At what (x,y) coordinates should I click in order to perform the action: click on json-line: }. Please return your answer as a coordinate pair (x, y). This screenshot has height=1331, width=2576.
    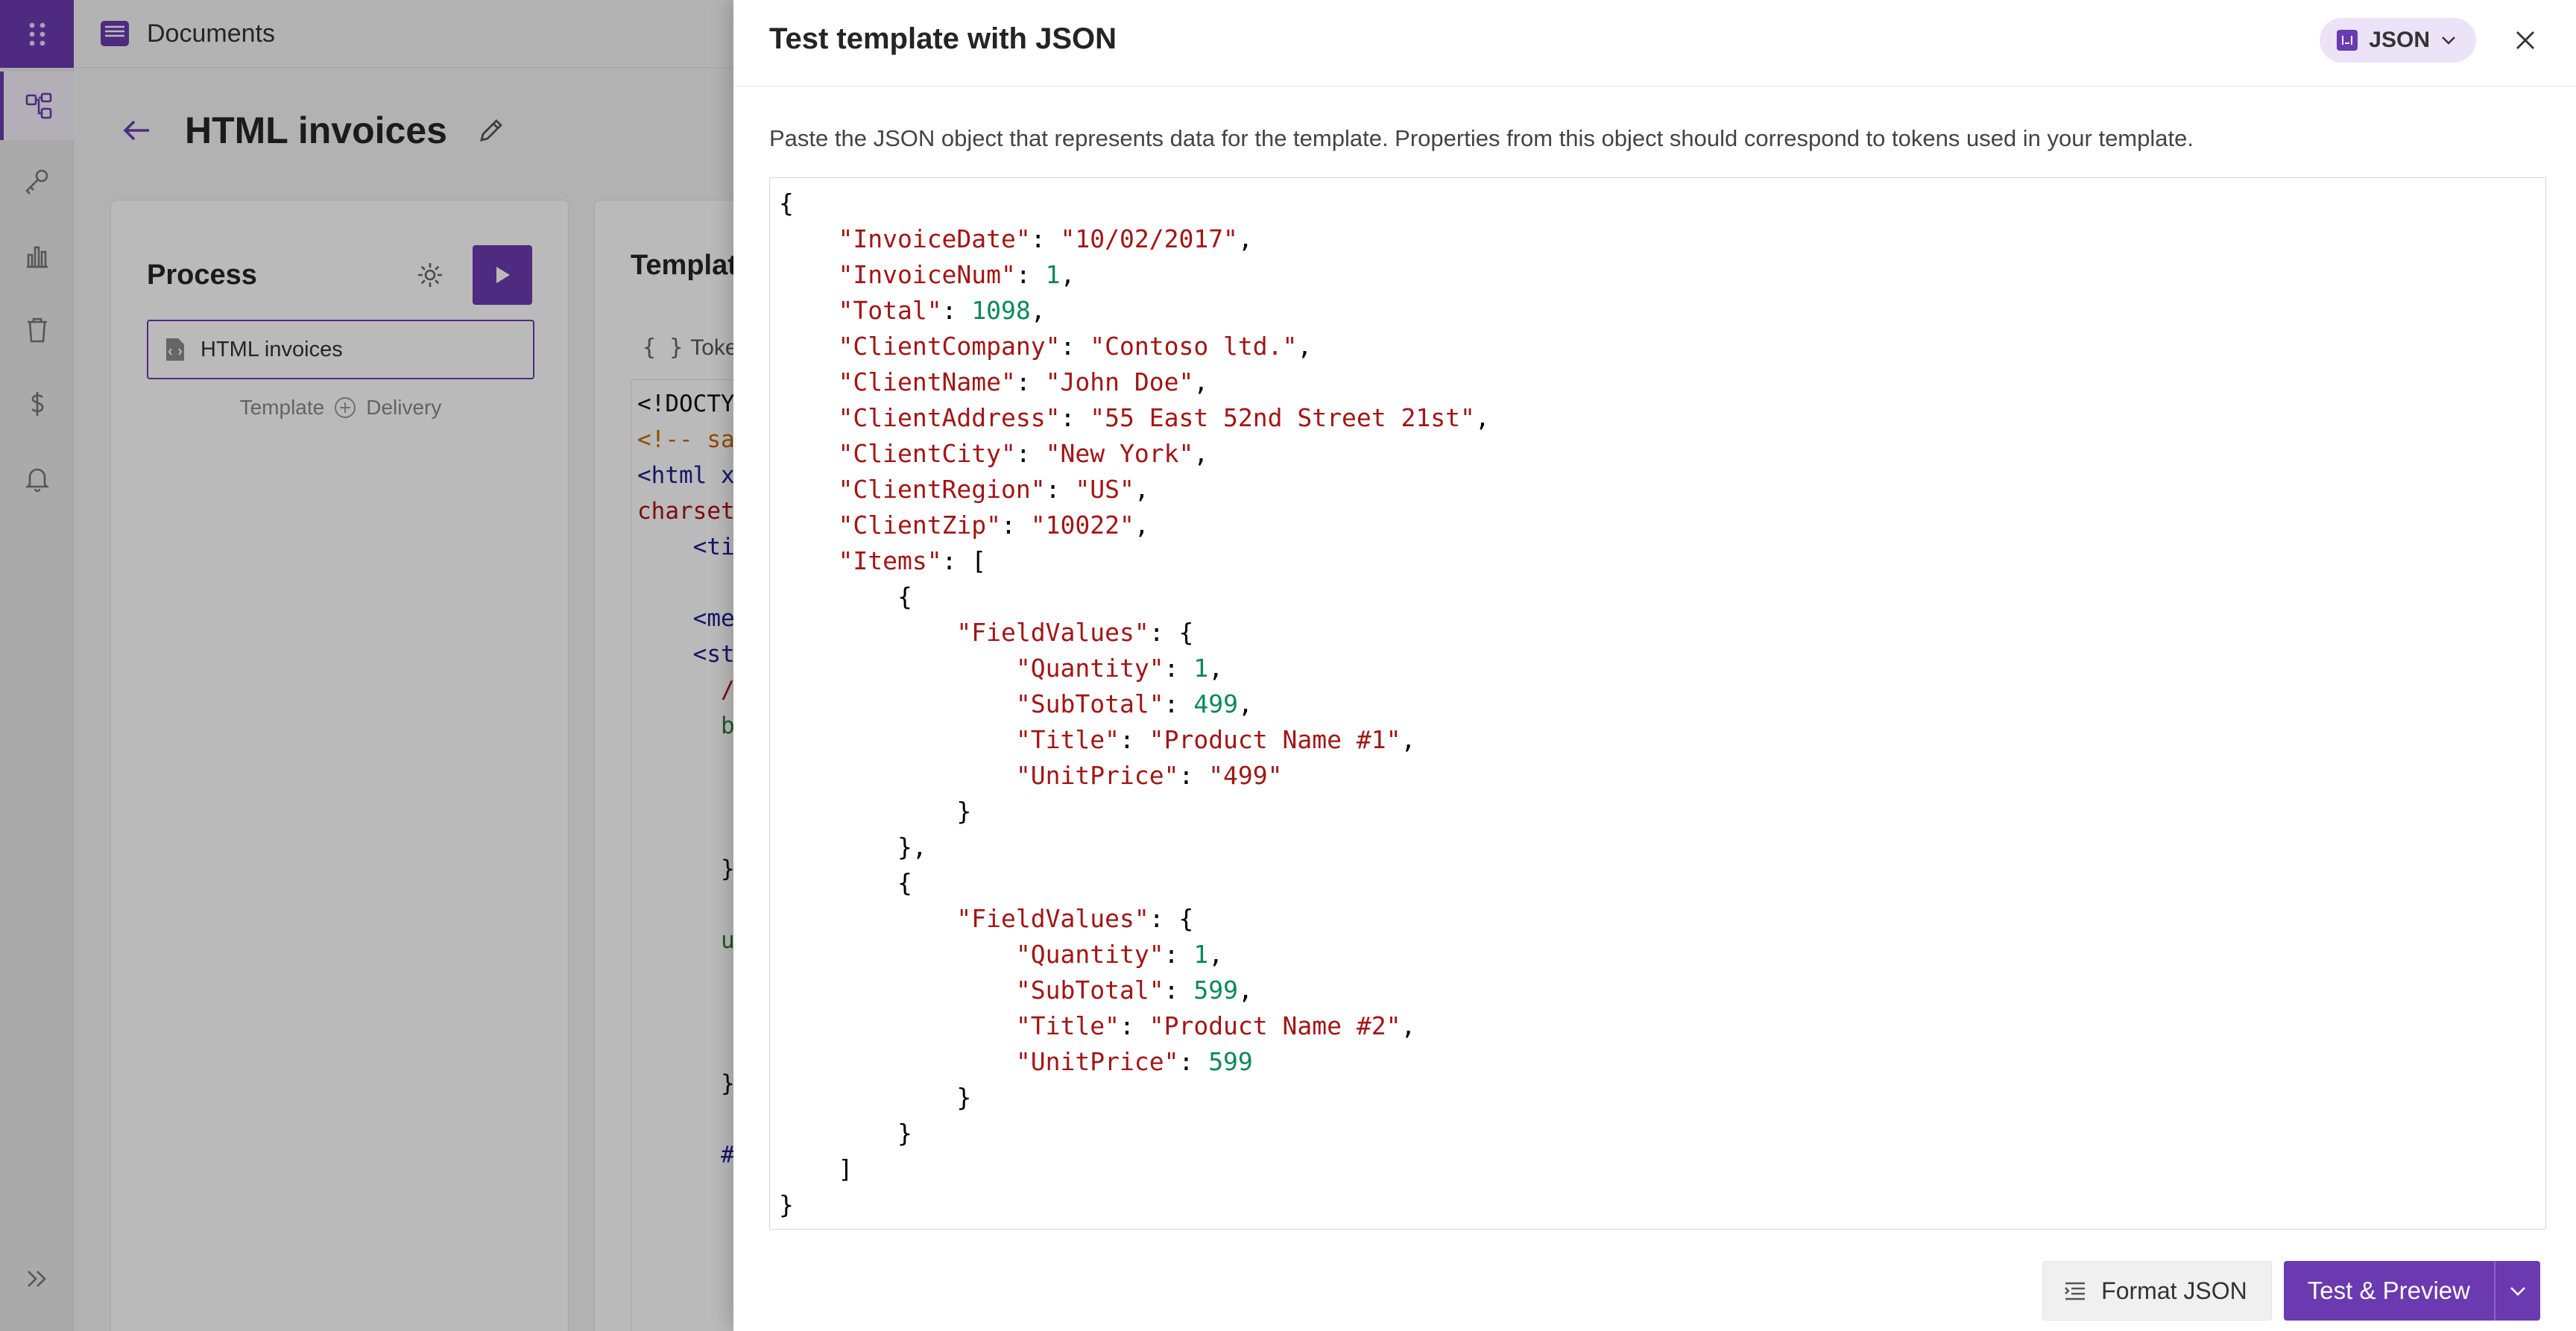
    Looking at the image, I should click on (1662, 1098).